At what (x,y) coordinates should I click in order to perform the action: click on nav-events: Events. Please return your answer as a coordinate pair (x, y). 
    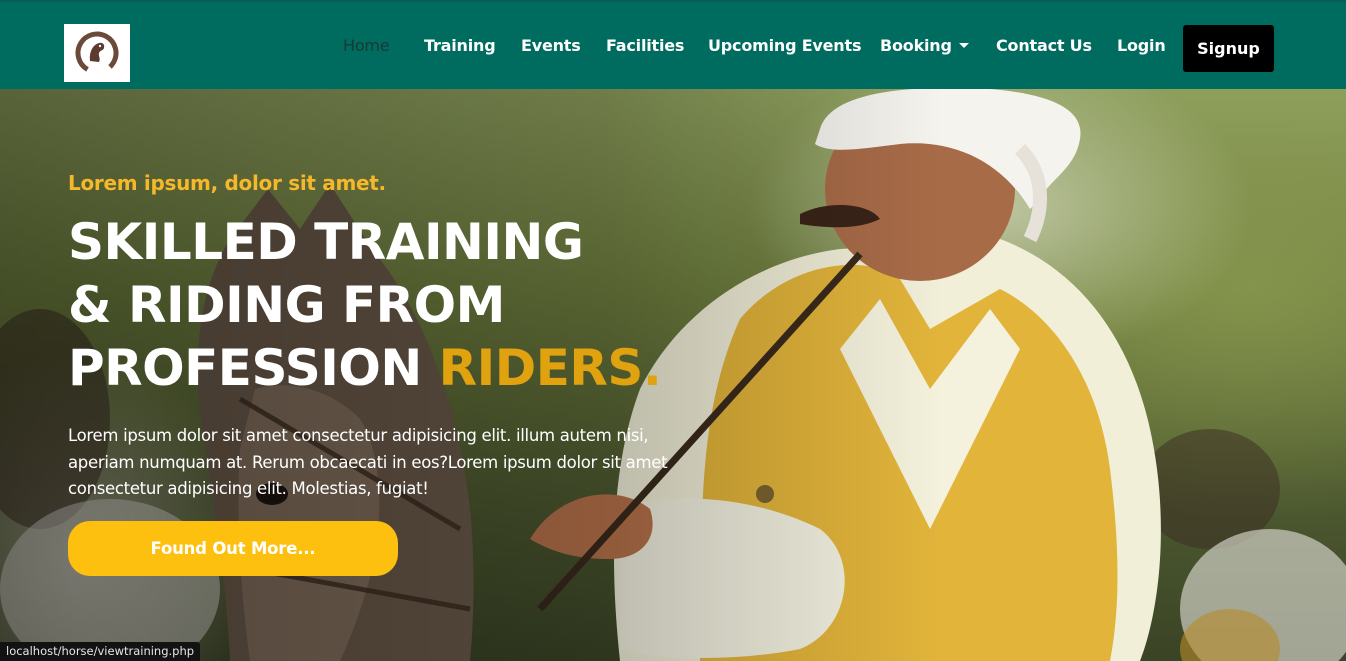
    Looking at the image, I should click on (551, 45).